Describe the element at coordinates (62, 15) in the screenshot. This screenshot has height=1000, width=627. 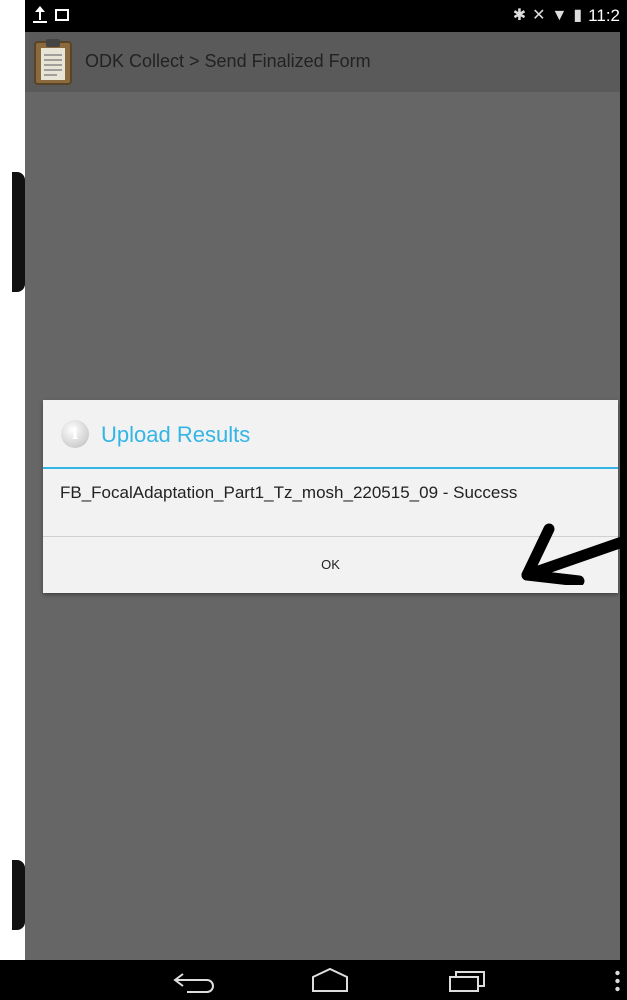
I see `image-icon` at that location.